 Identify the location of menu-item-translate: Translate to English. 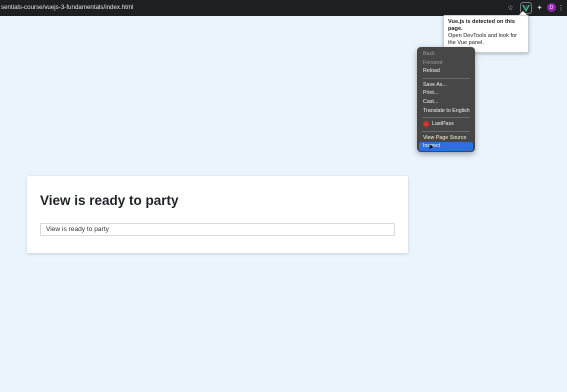
(446, 111).